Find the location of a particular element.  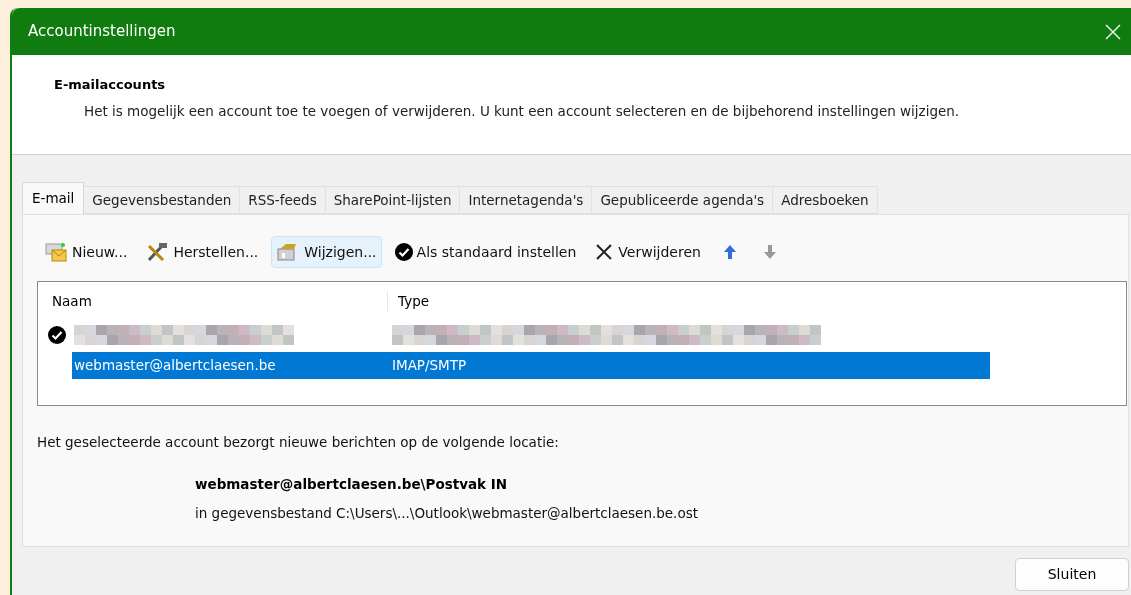

window-title: Accountinstellingen is located at coordinates (102, 32).